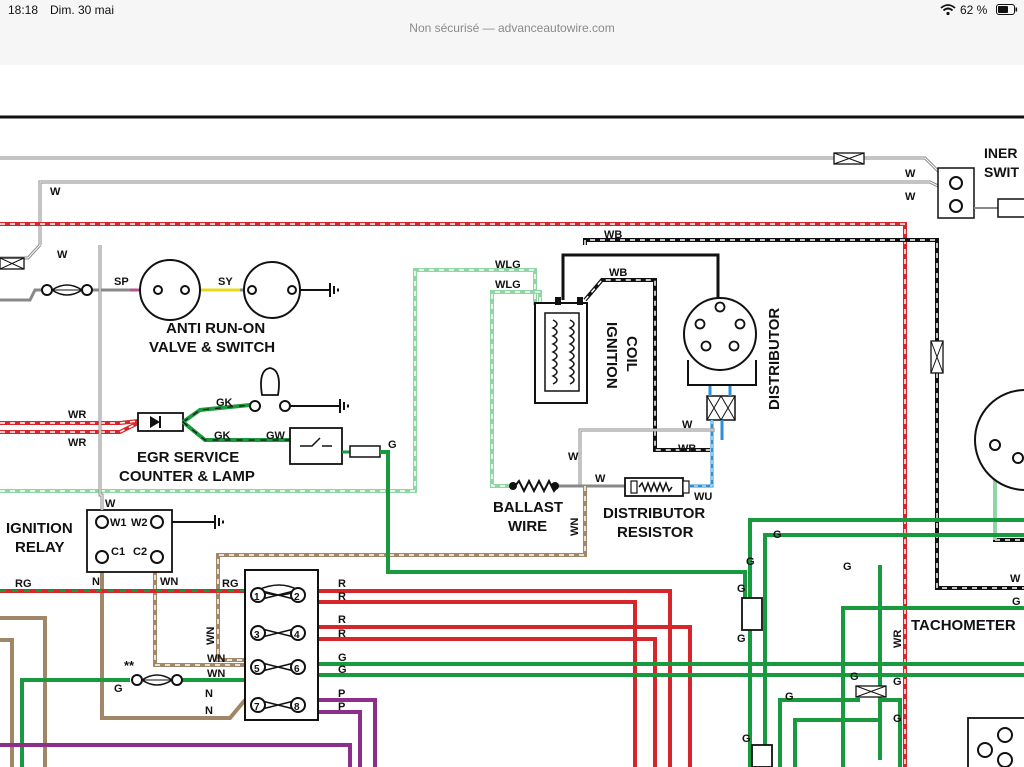 This screenshot has width=1024, height=767. What do you see at coordinates (157, 680) in the screenshot?
I see `double-star-connector` at bounding box center [157, 680].